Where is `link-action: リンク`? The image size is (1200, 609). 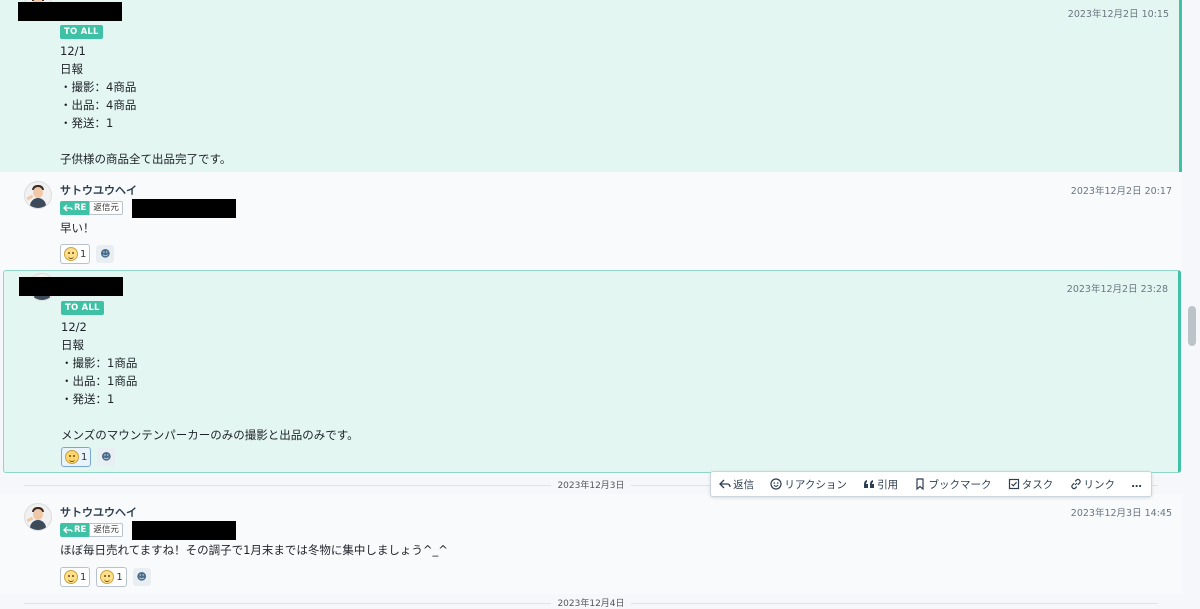
link-action: リンク is located at coordinates (1093, 484).